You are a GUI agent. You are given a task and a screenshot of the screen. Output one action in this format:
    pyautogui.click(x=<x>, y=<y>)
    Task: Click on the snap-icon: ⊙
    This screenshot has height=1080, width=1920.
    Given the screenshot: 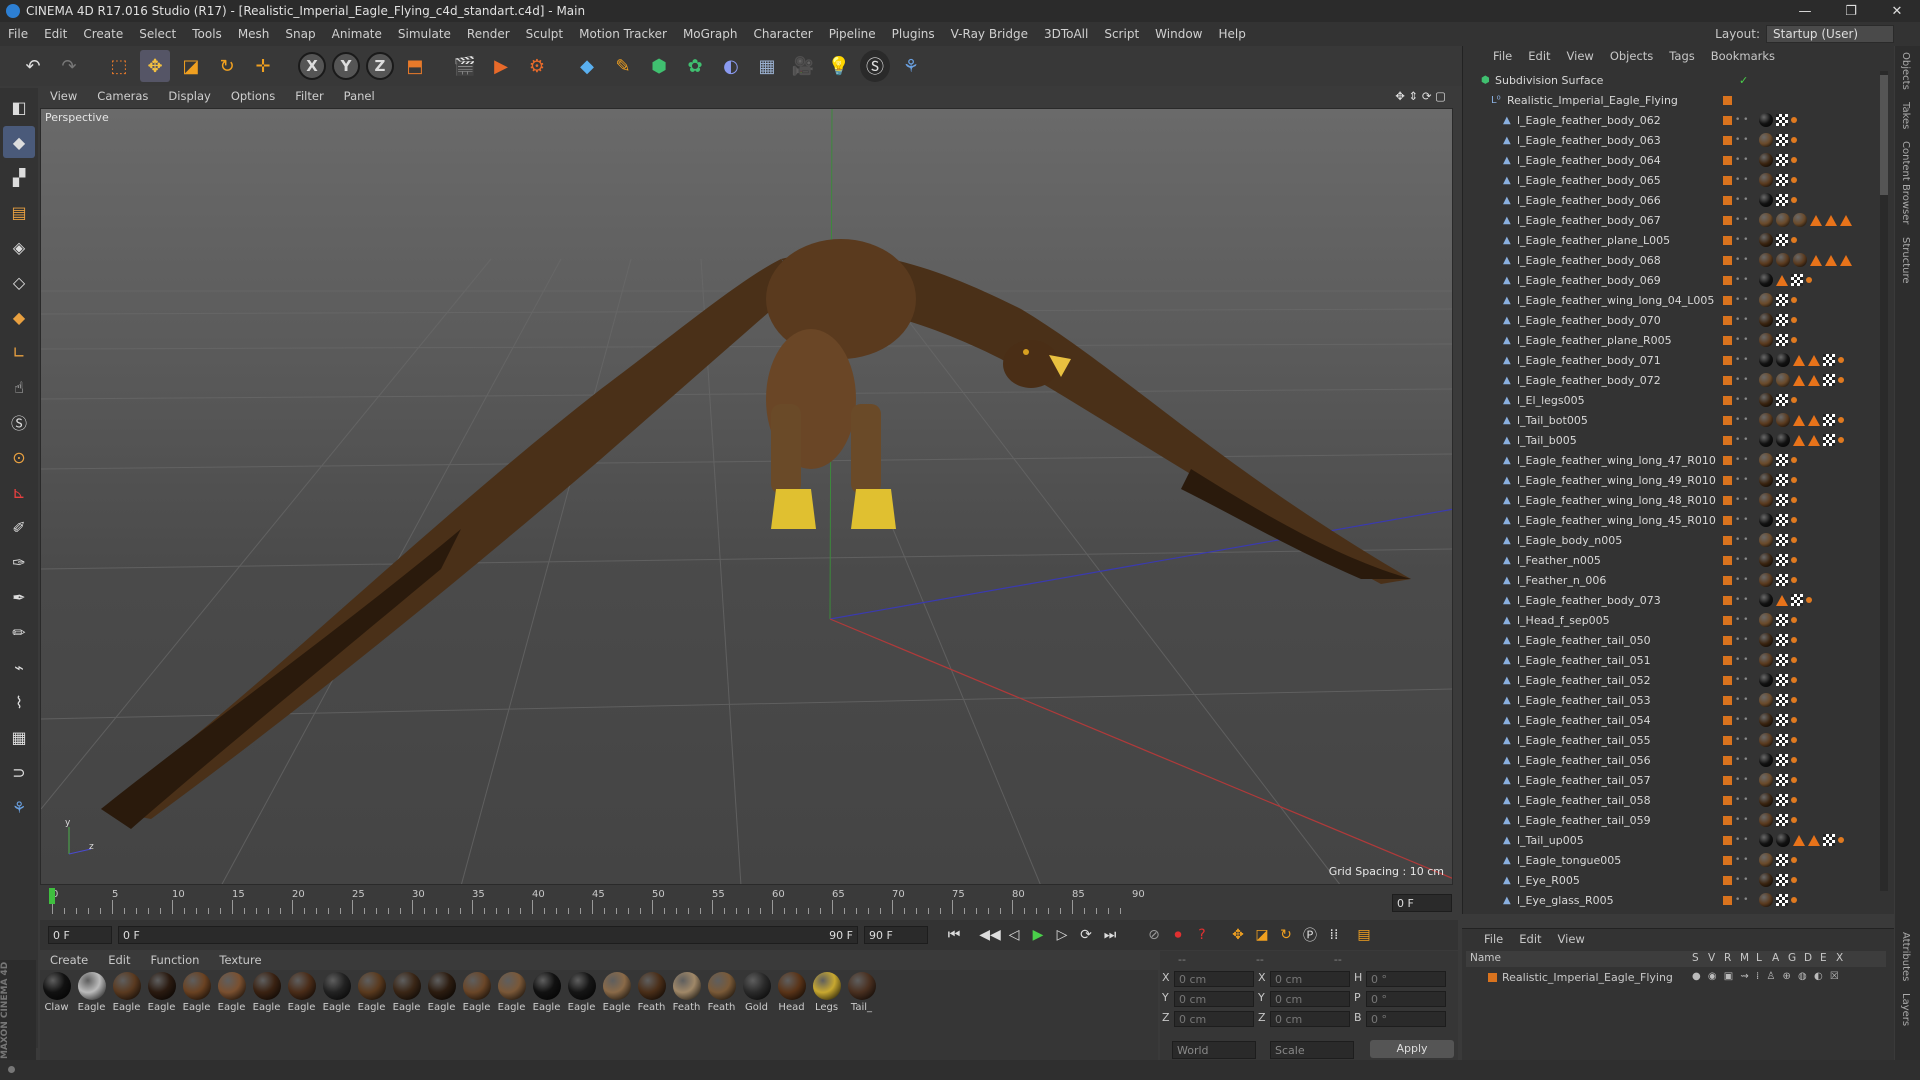 What is the action you would take?
    pyautogui.click(x=19, y=457)
    